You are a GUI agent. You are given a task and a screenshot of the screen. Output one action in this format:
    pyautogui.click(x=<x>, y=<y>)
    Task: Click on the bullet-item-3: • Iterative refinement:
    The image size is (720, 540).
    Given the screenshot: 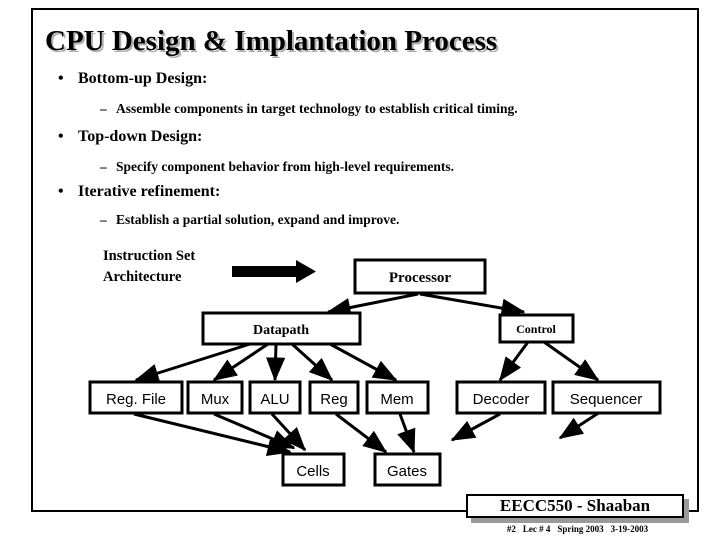 What is the action you would take?
    pyautogui.click(x=139, y=192)
    